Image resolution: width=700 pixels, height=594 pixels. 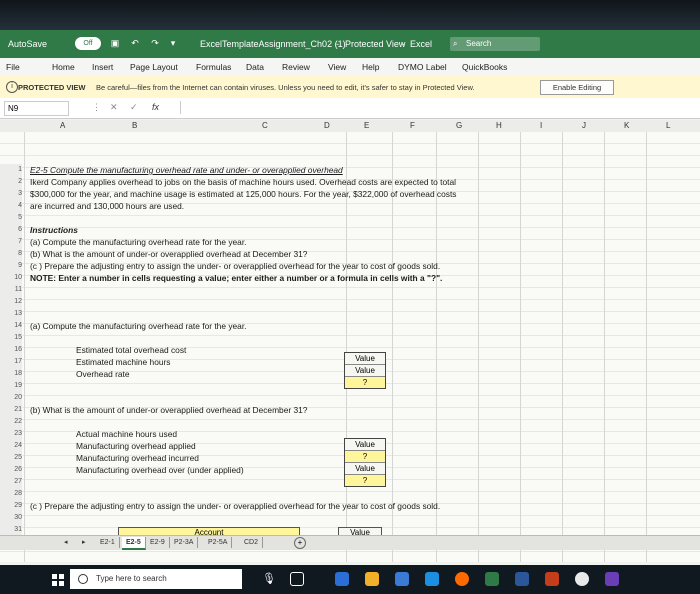 What do you see at coordinates (296, 67) in the screenshot?
I see `tab-review: Review` at bounding box center [296, 67].